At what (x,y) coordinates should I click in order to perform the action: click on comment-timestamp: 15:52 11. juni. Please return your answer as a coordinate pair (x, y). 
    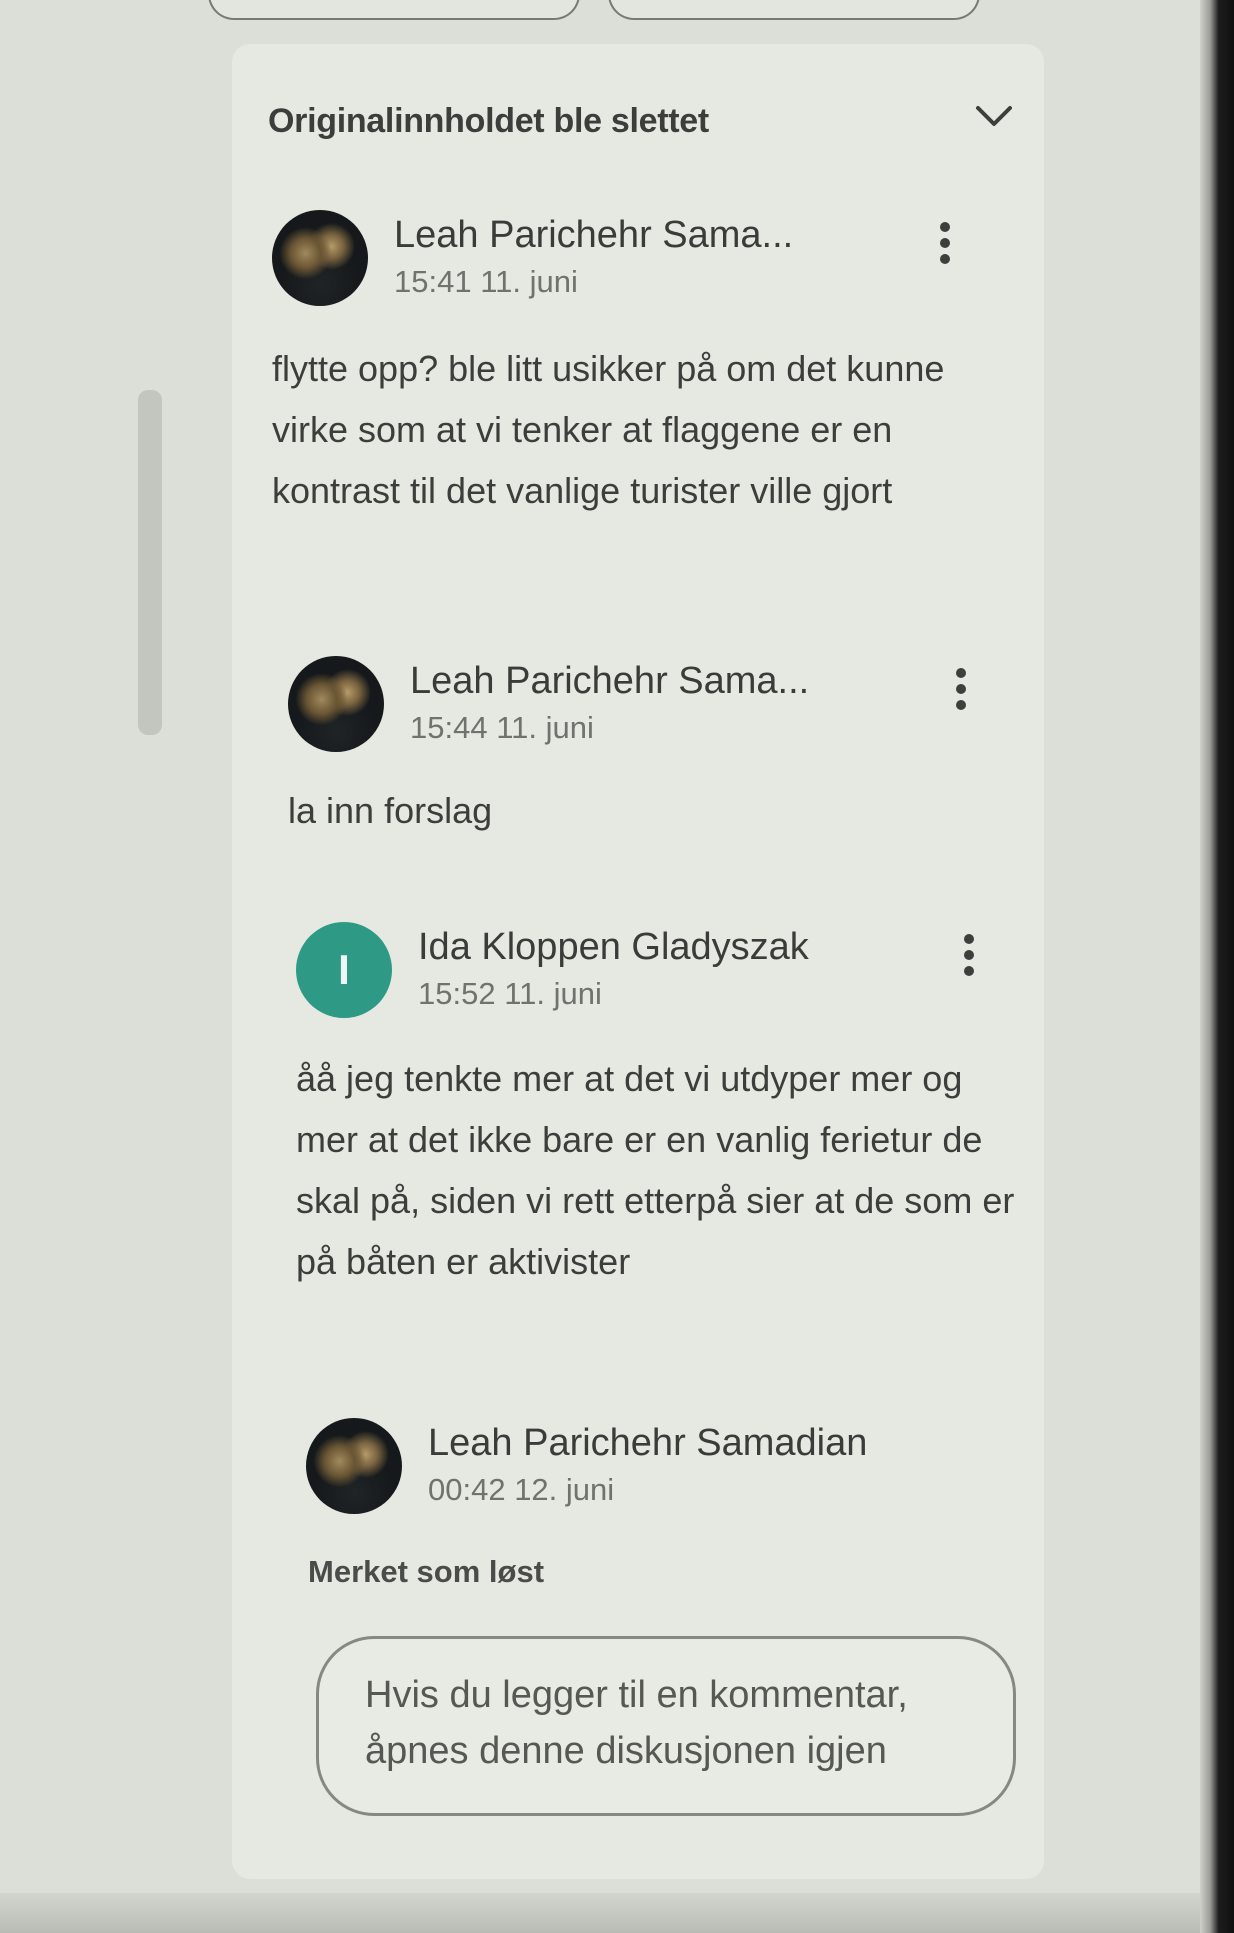
    Looking at the image, I should click on (510, 993).